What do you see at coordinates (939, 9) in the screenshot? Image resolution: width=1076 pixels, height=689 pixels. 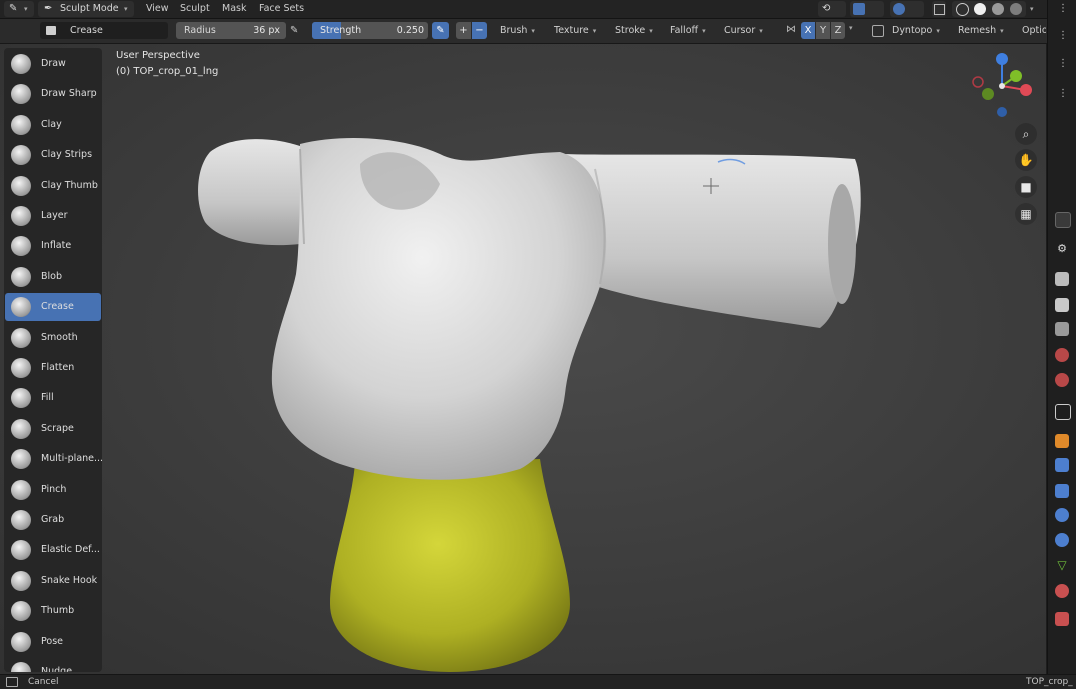 I see `xray-alpha-toggle` at bounding box center [939, 9].